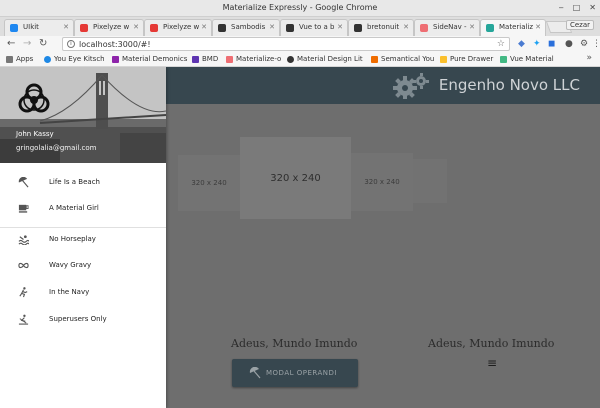  Describe the element at coordinates (596, 44) in the screenshot. I see `chrome-menu-icon: ⋮` at that location.